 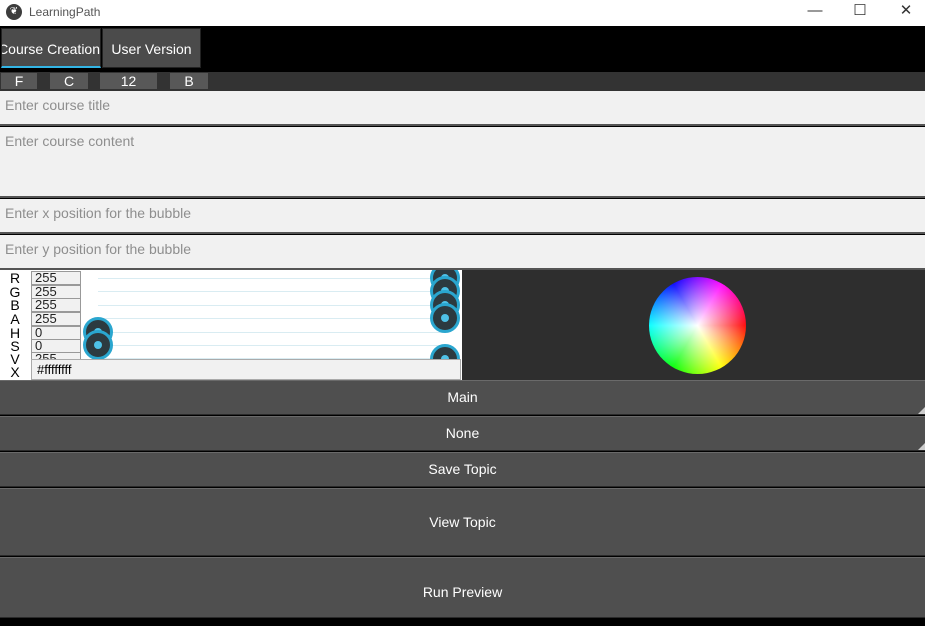 What do you see at coordinates (462, 49) in the screenshot?
I see `tab-strip: Course Creation User Version` at bounding box center [462, 49].